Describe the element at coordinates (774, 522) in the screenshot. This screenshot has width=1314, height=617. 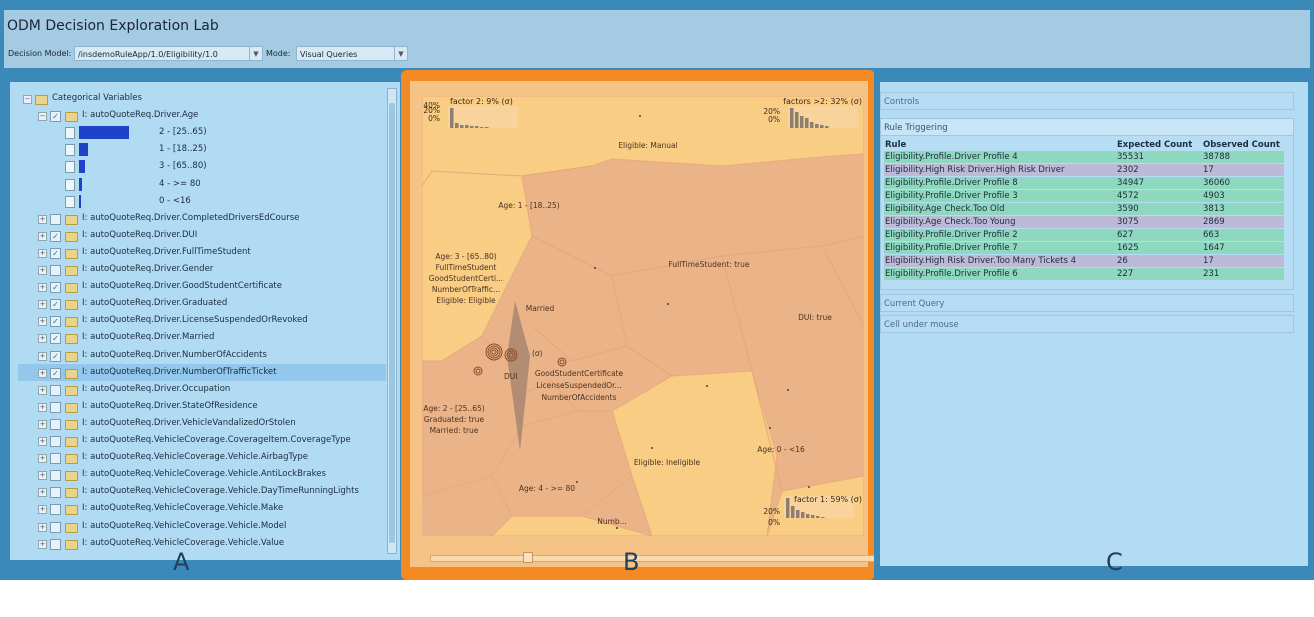
I see `factor-tick: 0%` at that location.